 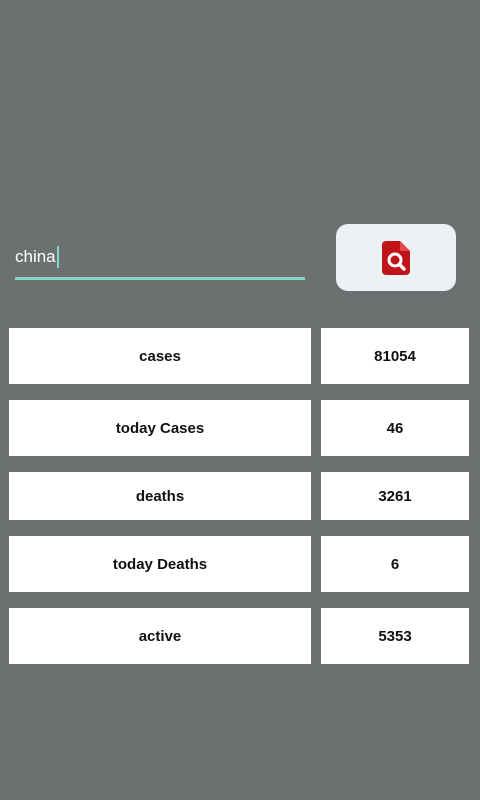 I want to click on stat-row-active: active 5353, so click(x=239, y=636).